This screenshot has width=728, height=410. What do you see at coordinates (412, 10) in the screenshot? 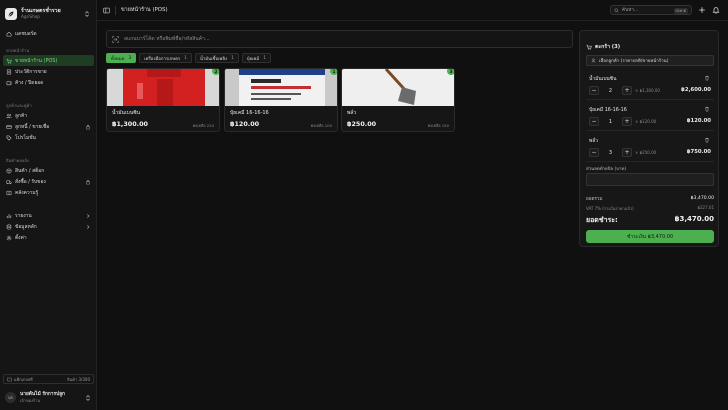
I see `topbar: ขายหน้าร้าน (POS) ค้นหา... Ctrl K` at bounding box center [412, 10].